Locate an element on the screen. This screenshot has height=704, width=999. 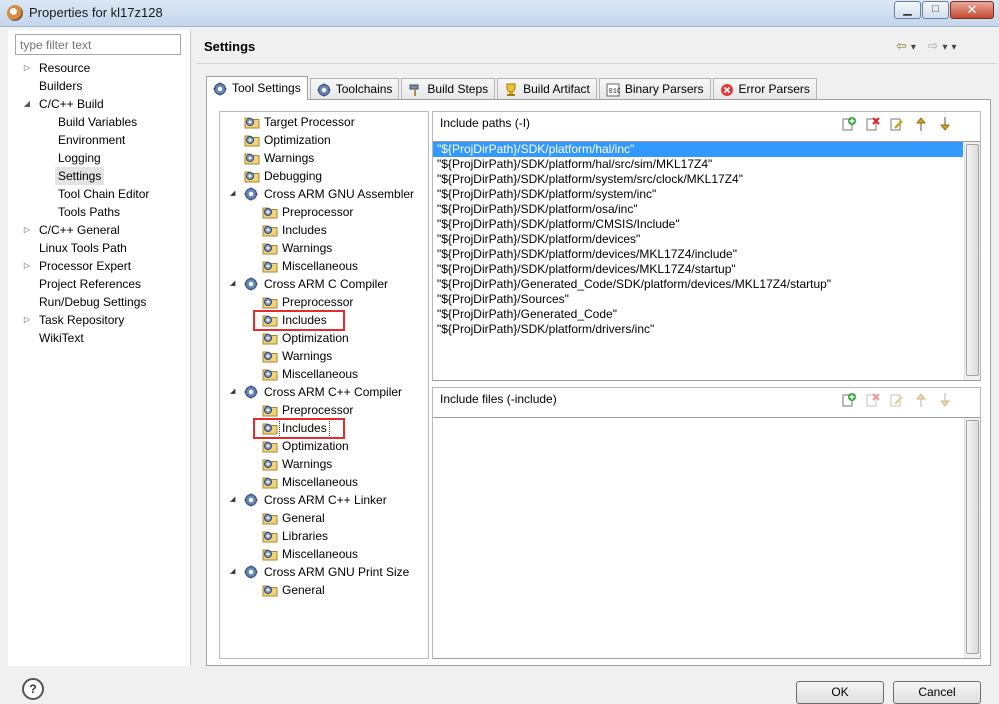
tab-toolchains: Toolchains is located at coordinates (354, 89).